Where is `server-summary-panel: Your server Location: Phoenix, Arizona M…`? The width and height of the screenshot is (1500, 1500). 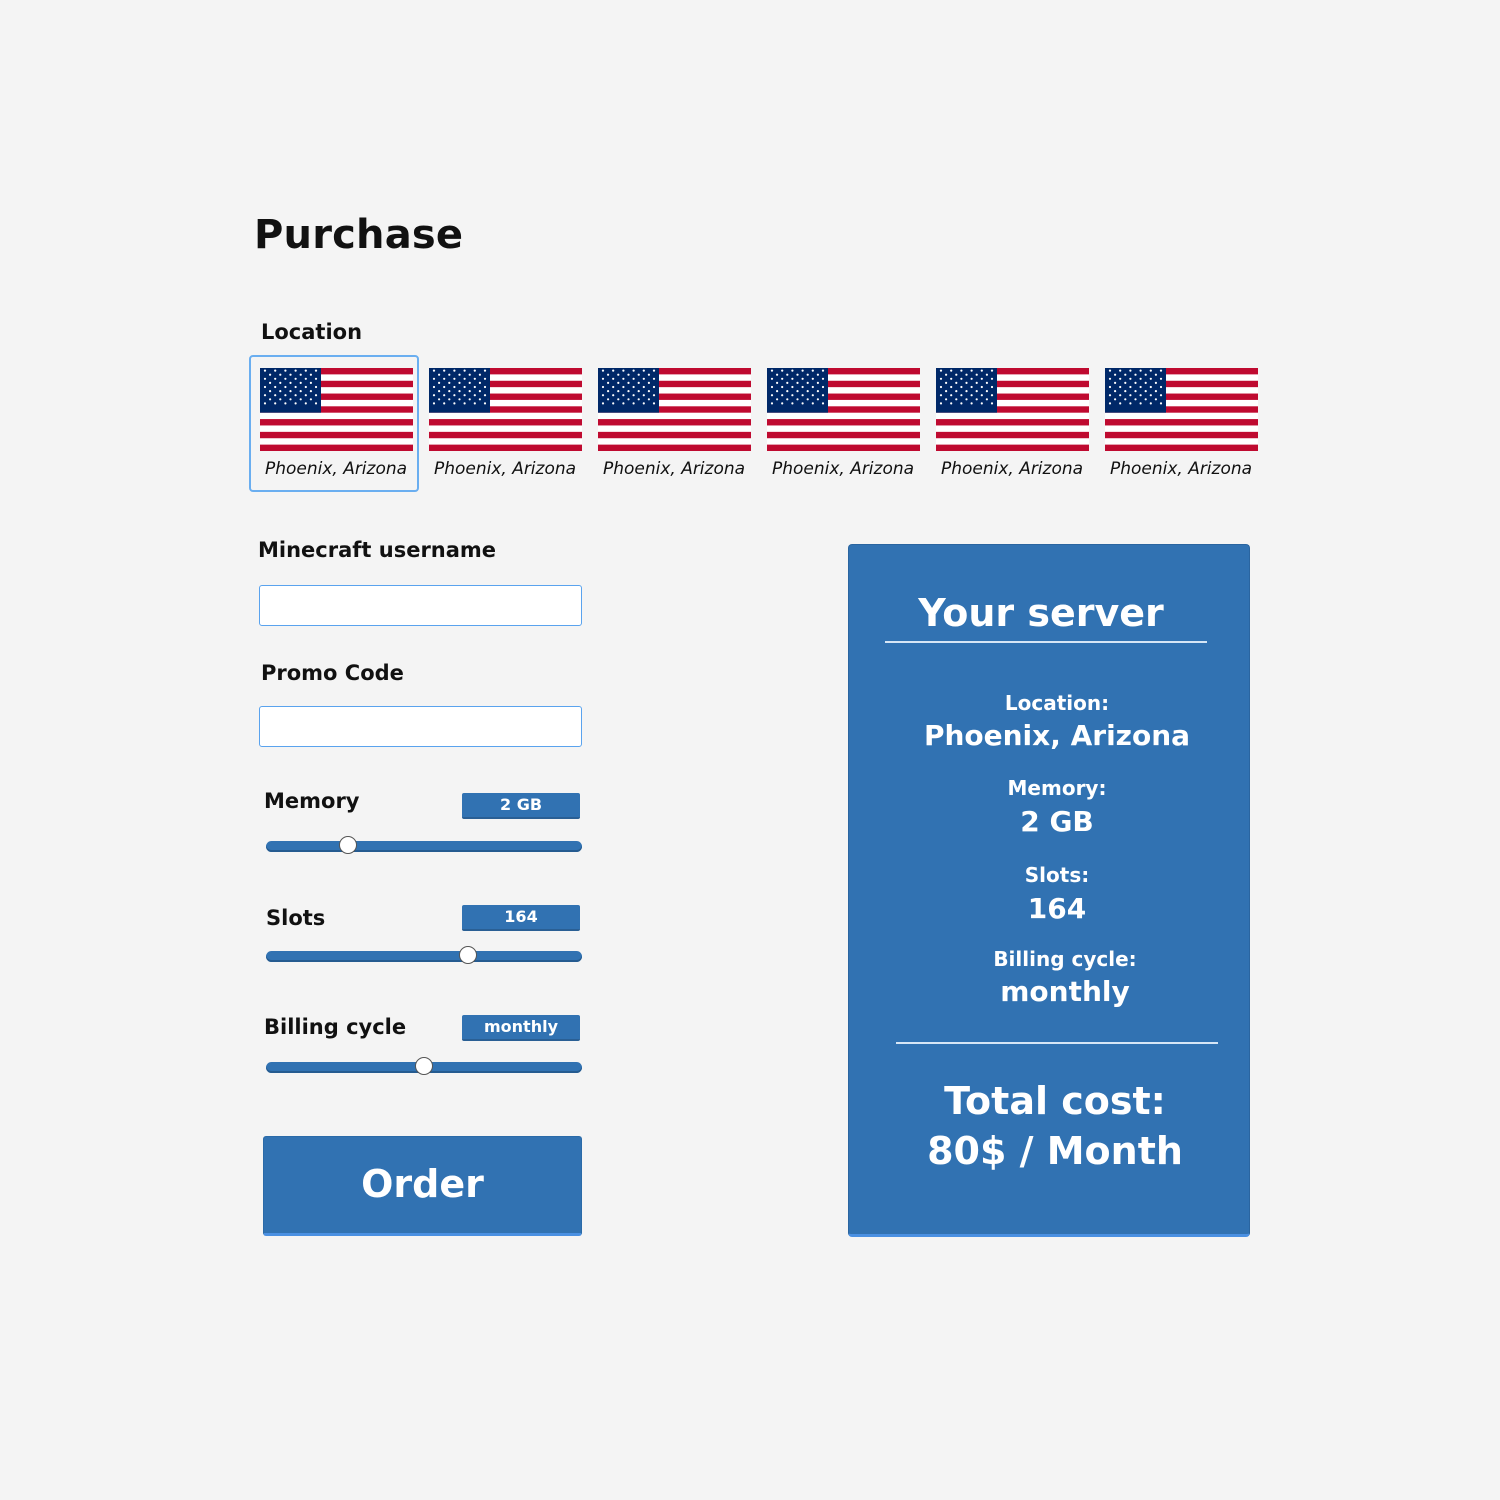 server-summary-panel: Your server Location: Phoenix, Arizona M… is located at coordinates (1049, 890).